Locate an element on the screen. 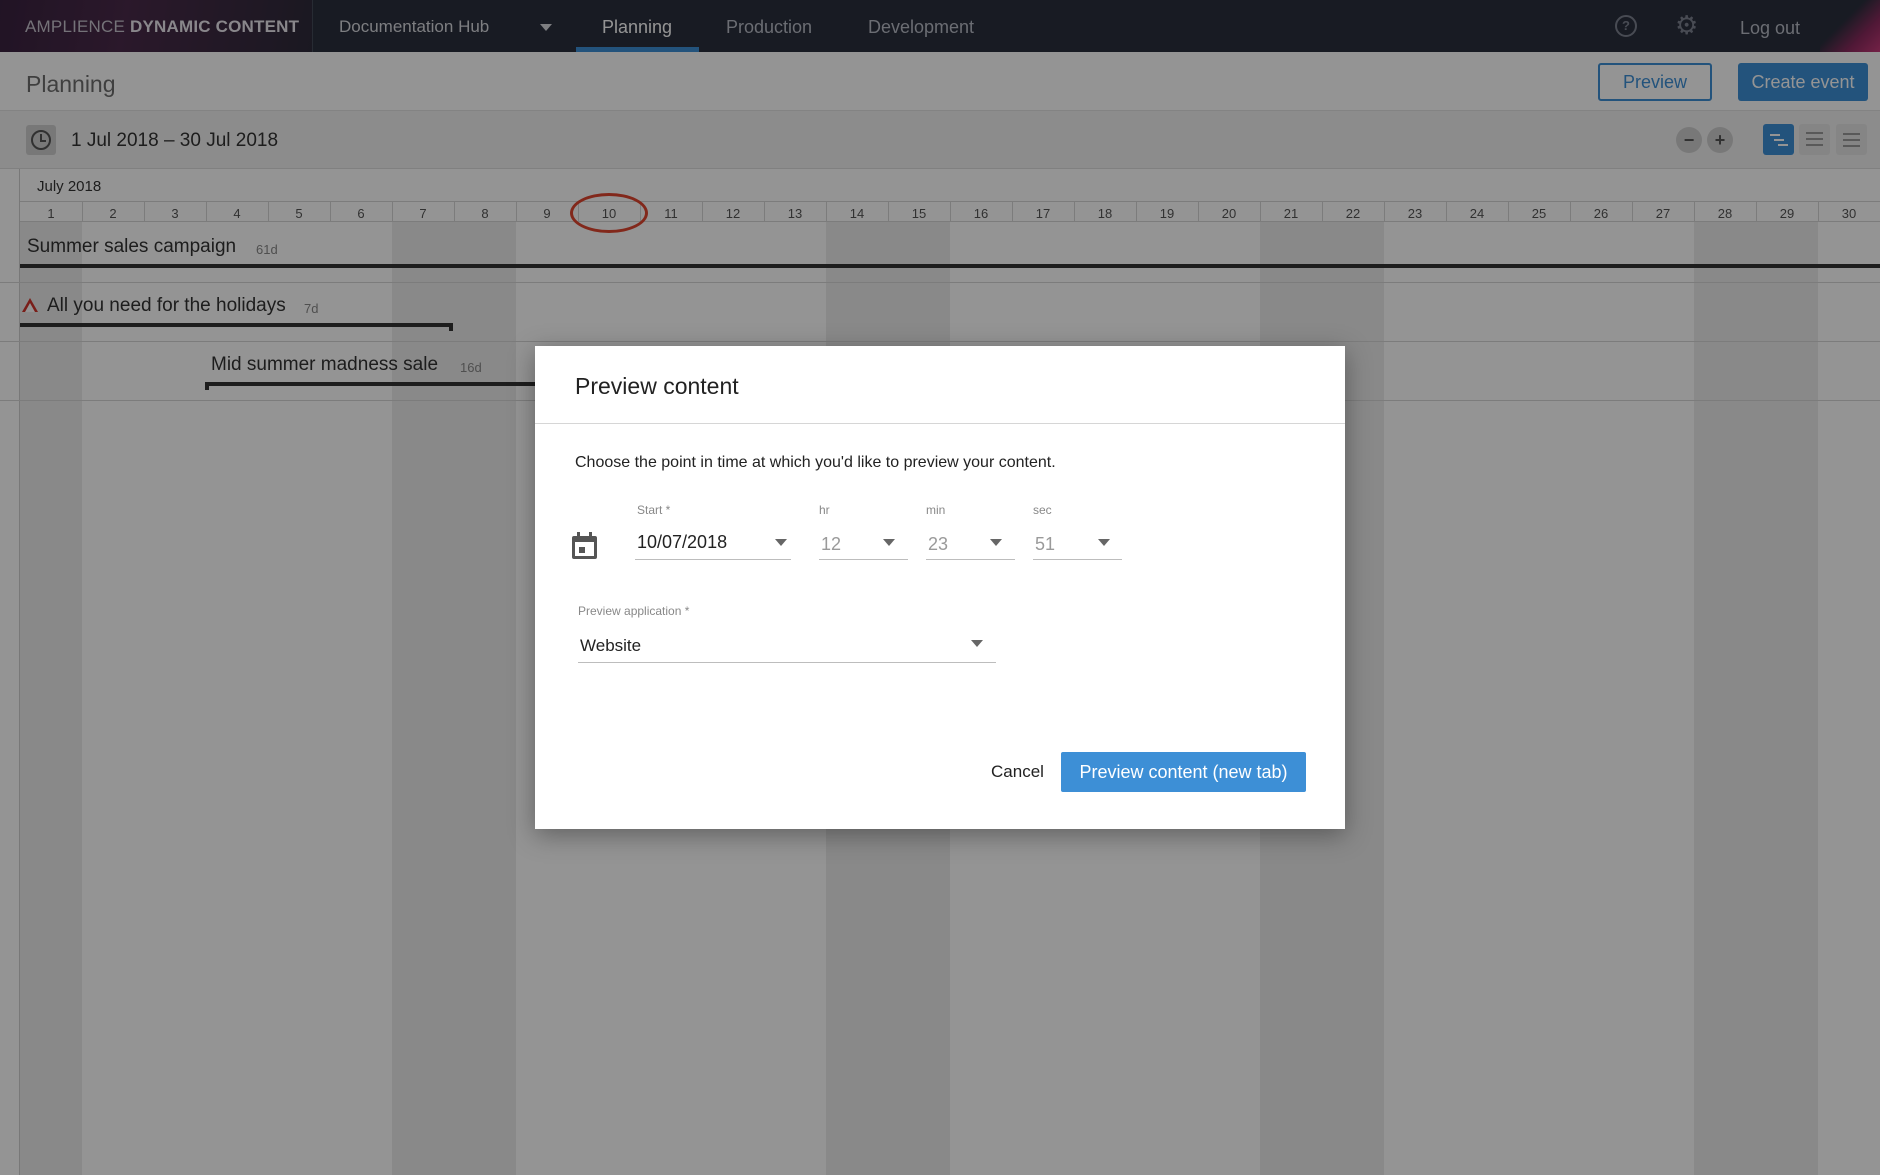  preview-app-select: Website is located at coordinates (610, 646).